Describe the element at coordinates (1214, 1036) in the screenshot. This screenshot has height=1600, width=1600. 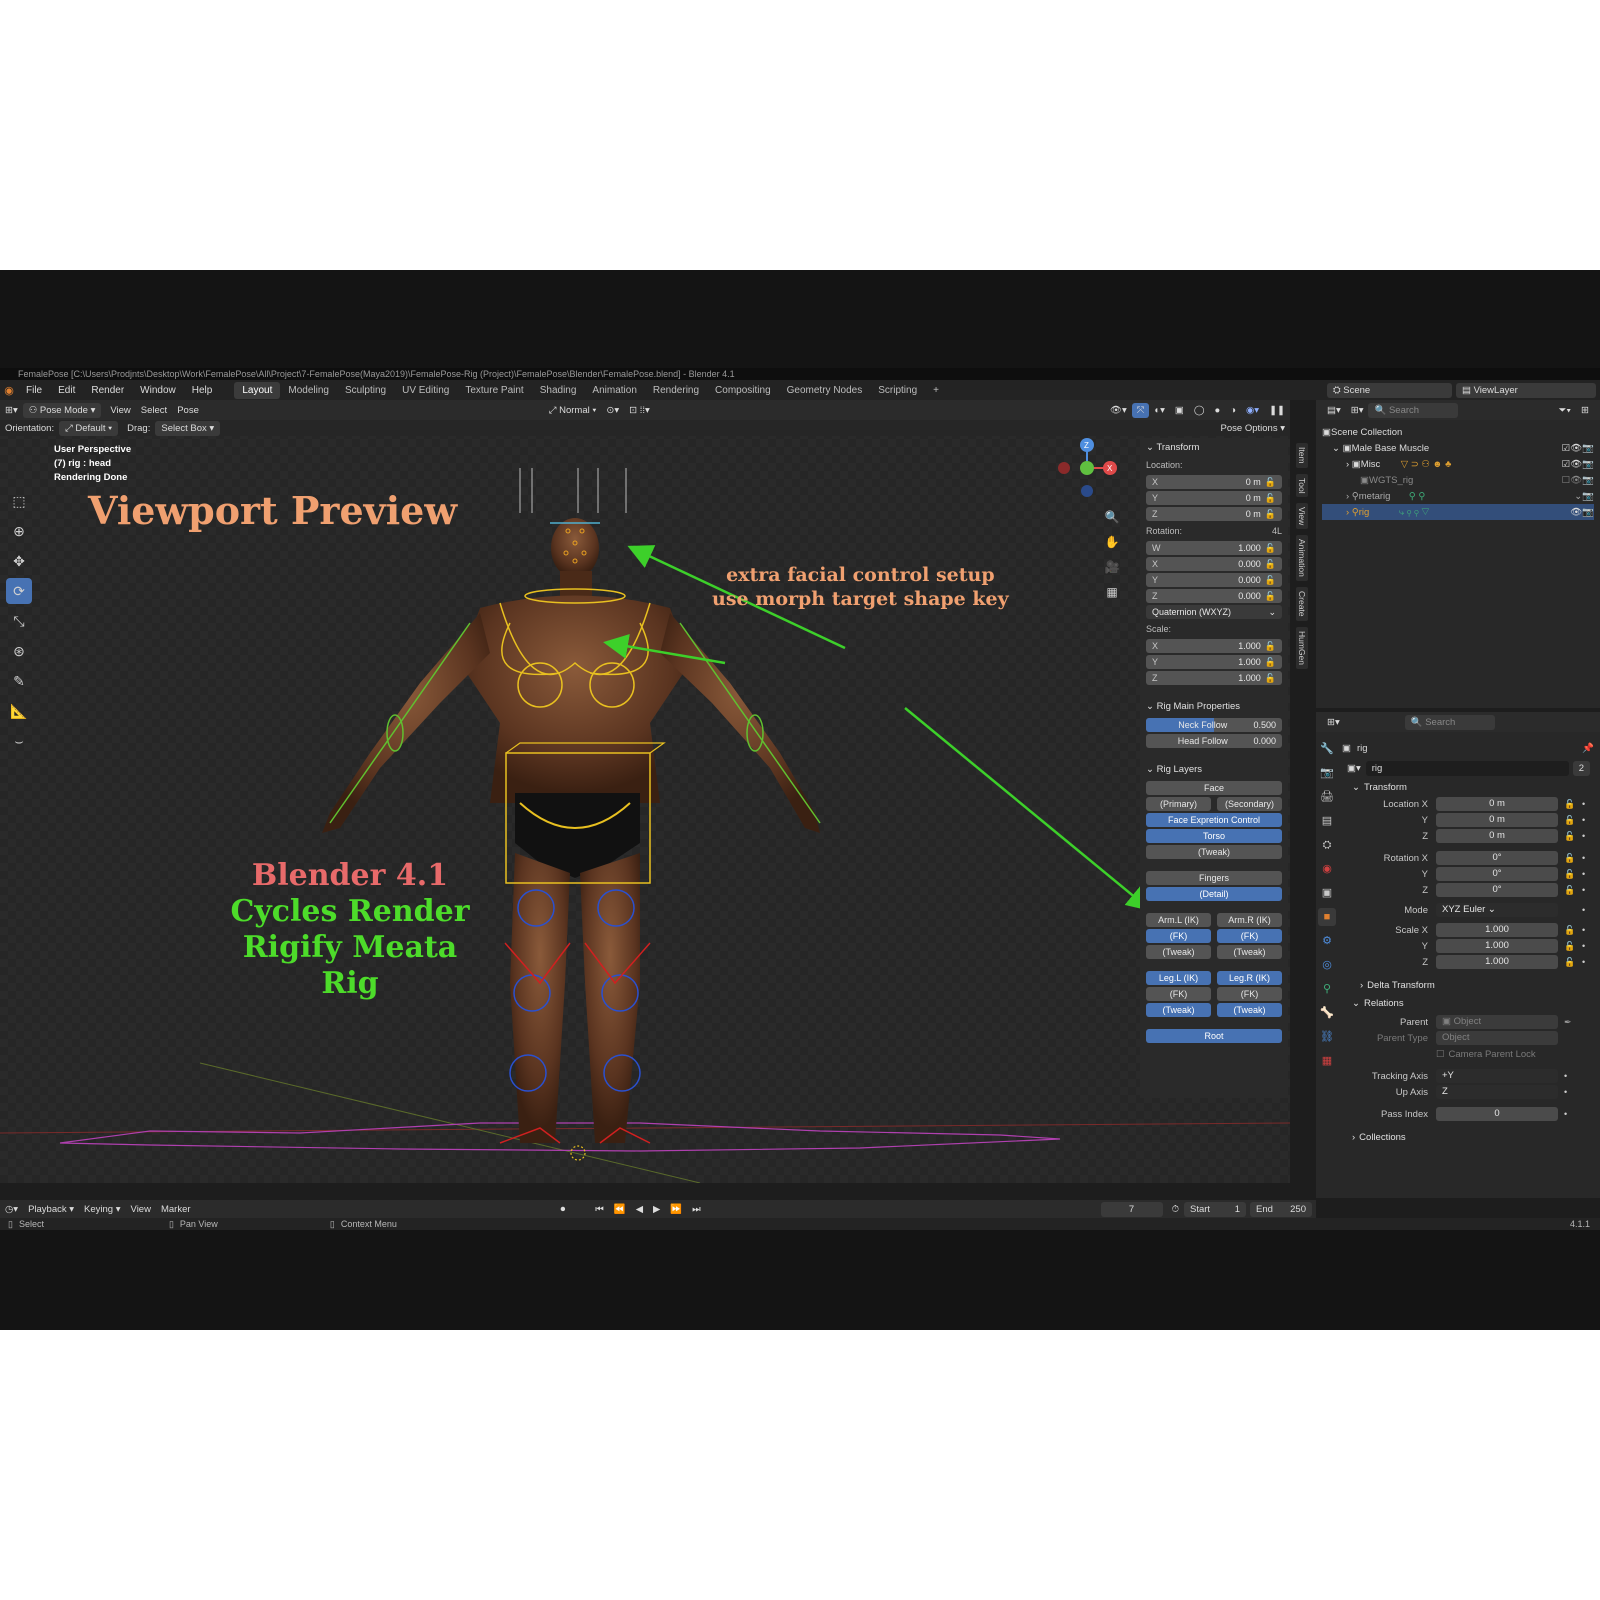
I see `layer-root-button: Root` at that location.